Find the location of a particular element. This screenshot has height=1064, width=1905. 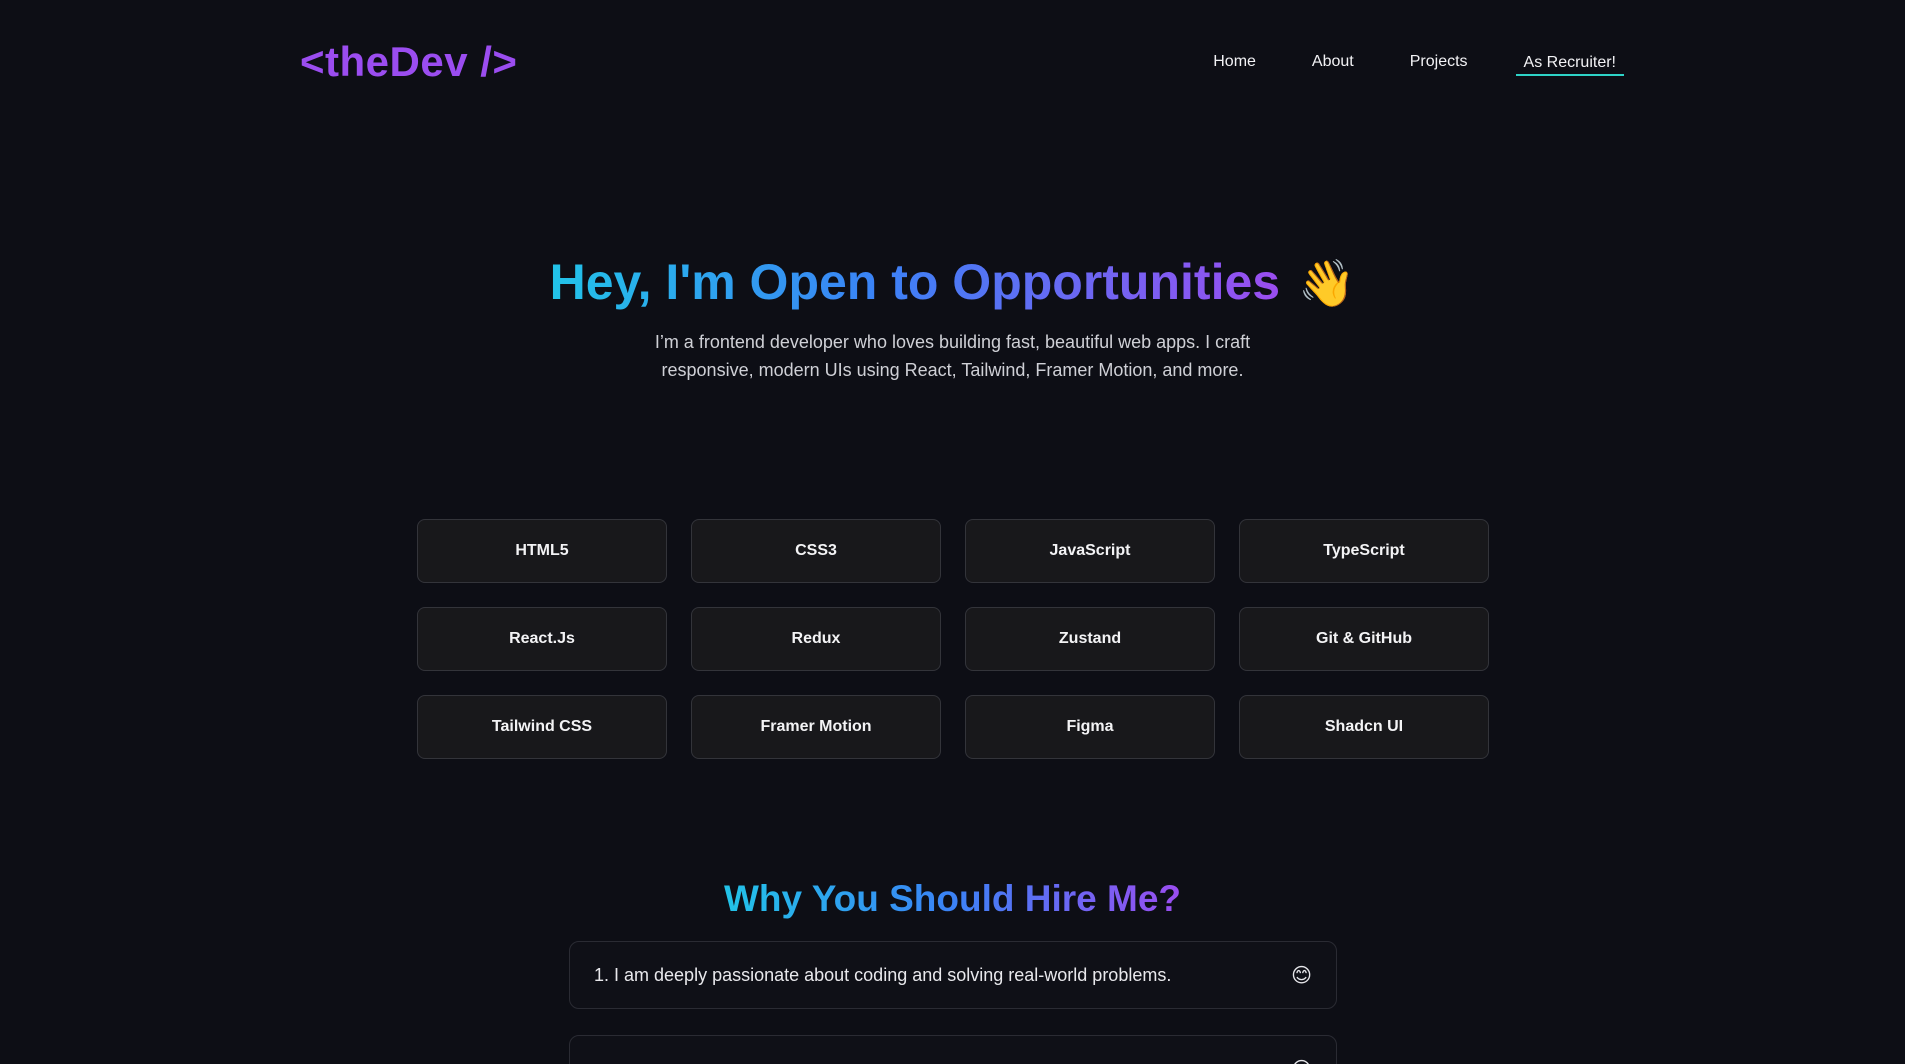

site-logo: <theDev /> is located at coordinates (408, 62).